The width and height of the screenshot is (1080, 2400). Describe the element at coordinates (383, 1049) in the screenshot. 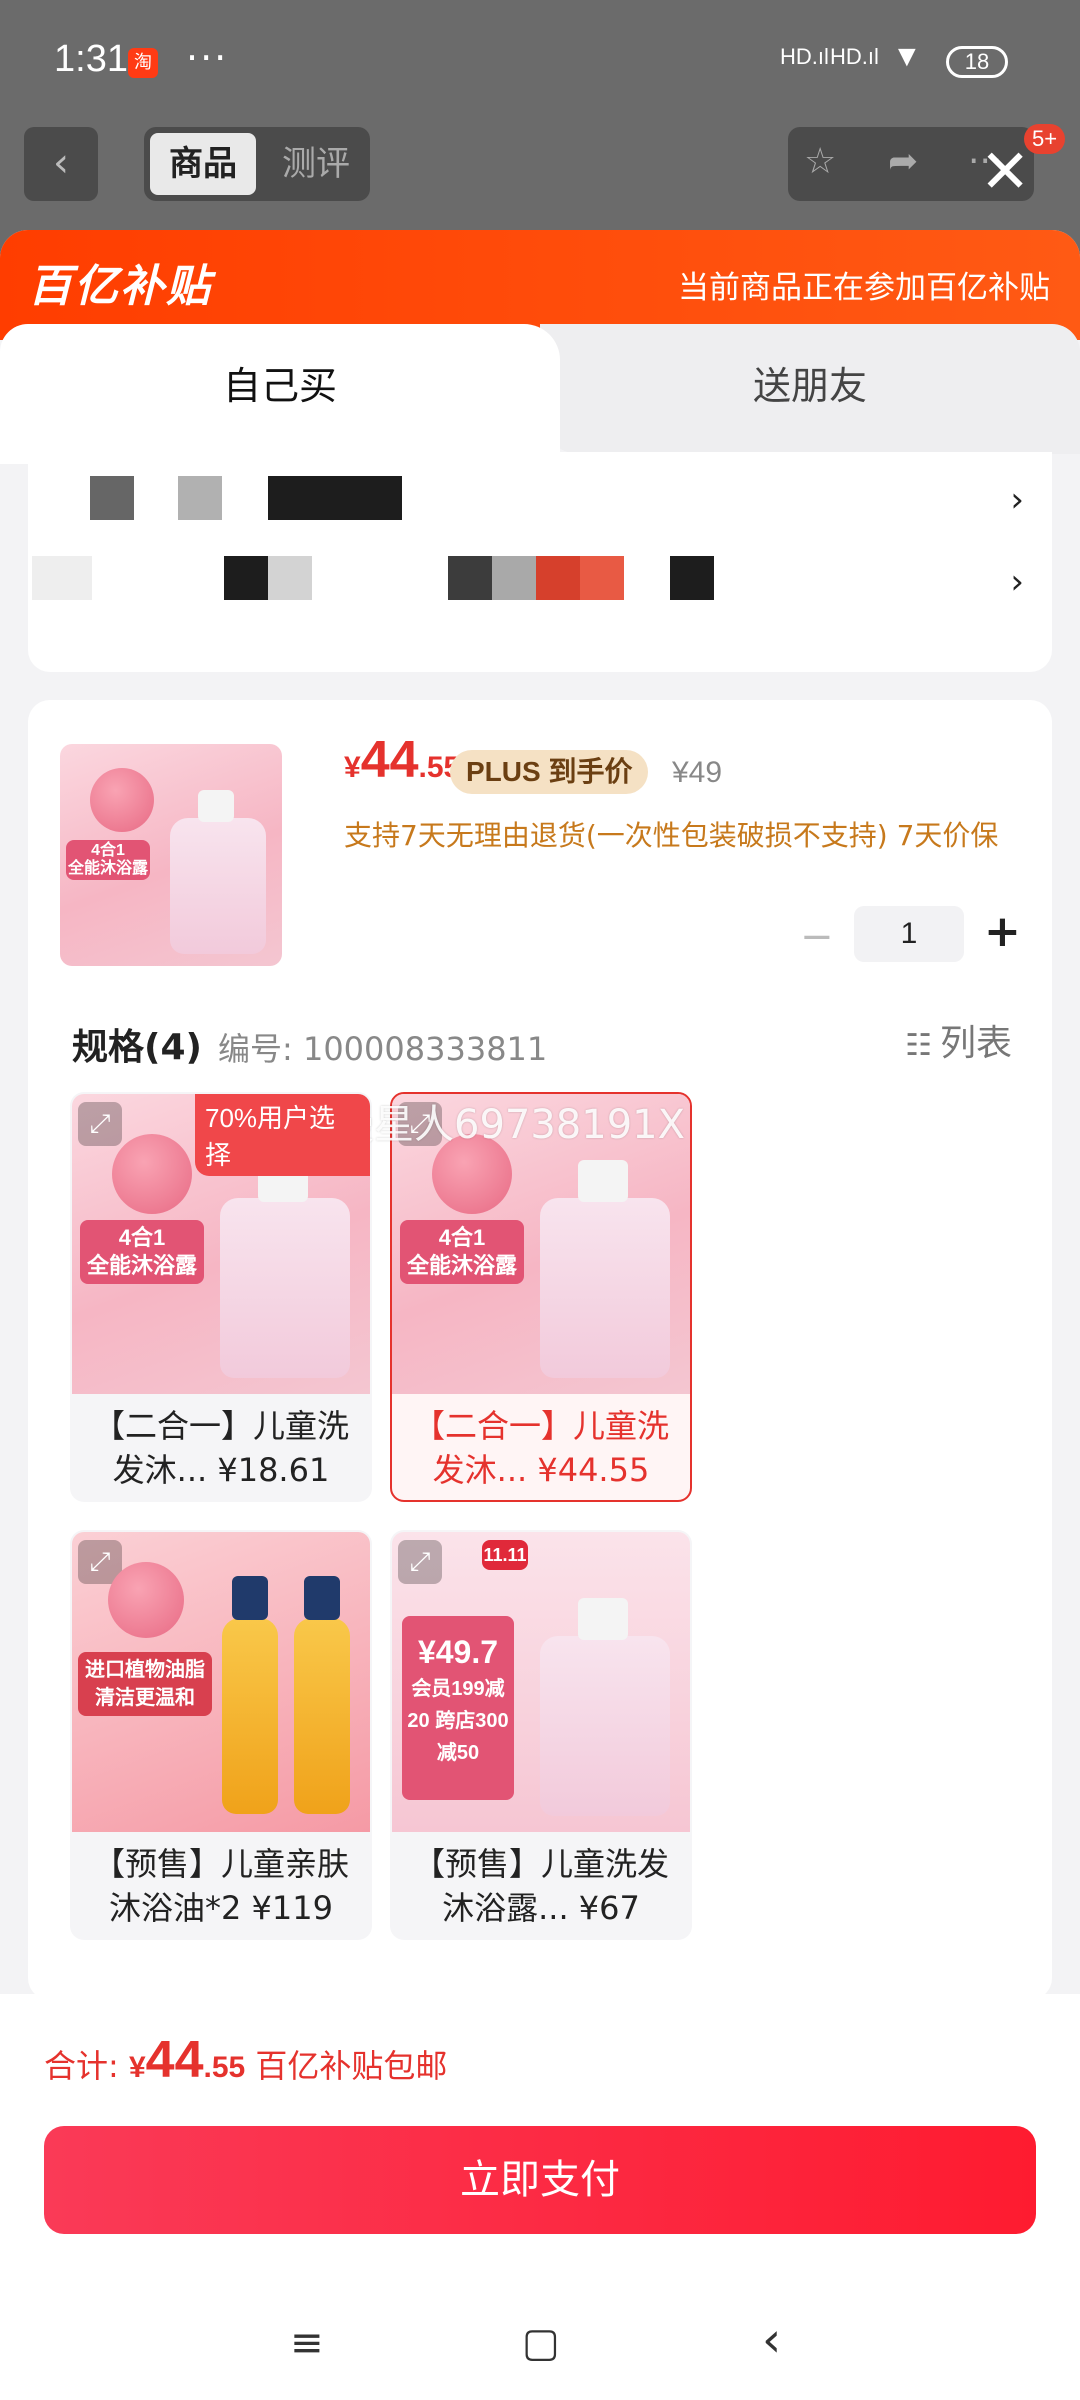

I see `product-code: 编号: 100008333811` at that location.